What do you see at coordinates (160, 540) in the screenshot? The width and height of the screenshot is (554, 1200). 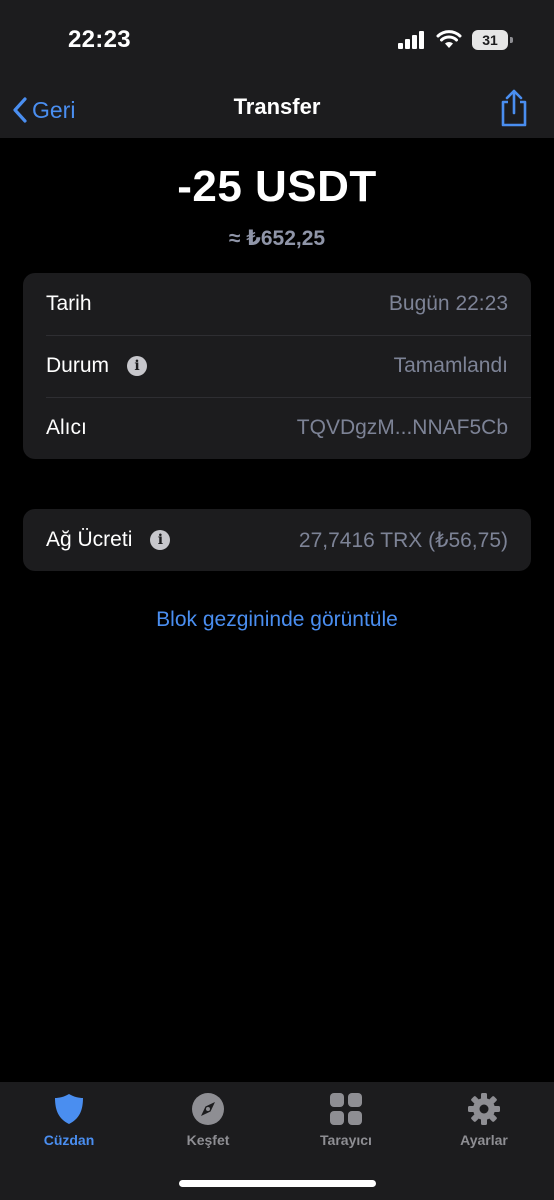 I see `fee-info-icon: i` at bounding box center [160, 540].